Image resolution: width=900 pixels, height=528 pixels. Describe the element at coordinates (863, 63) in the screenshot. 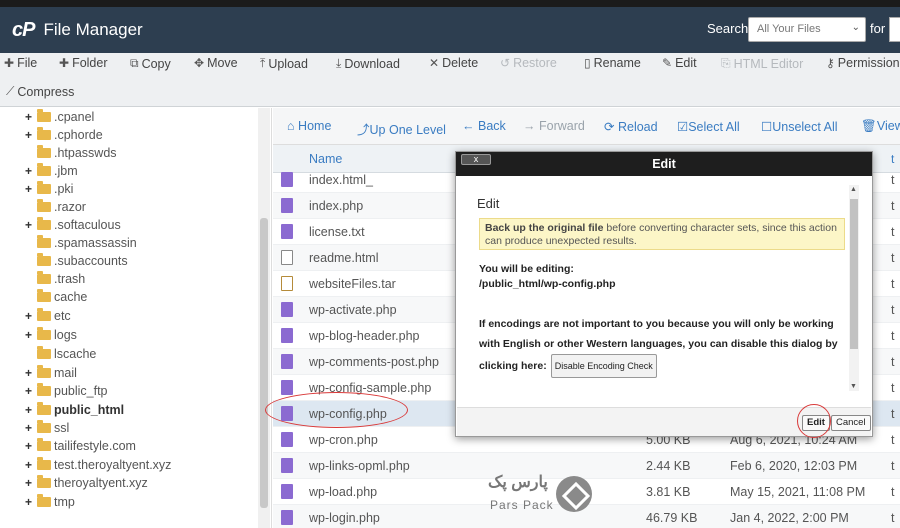

I see `toolbar-permissions-button: ⚷ Permission` at that location.